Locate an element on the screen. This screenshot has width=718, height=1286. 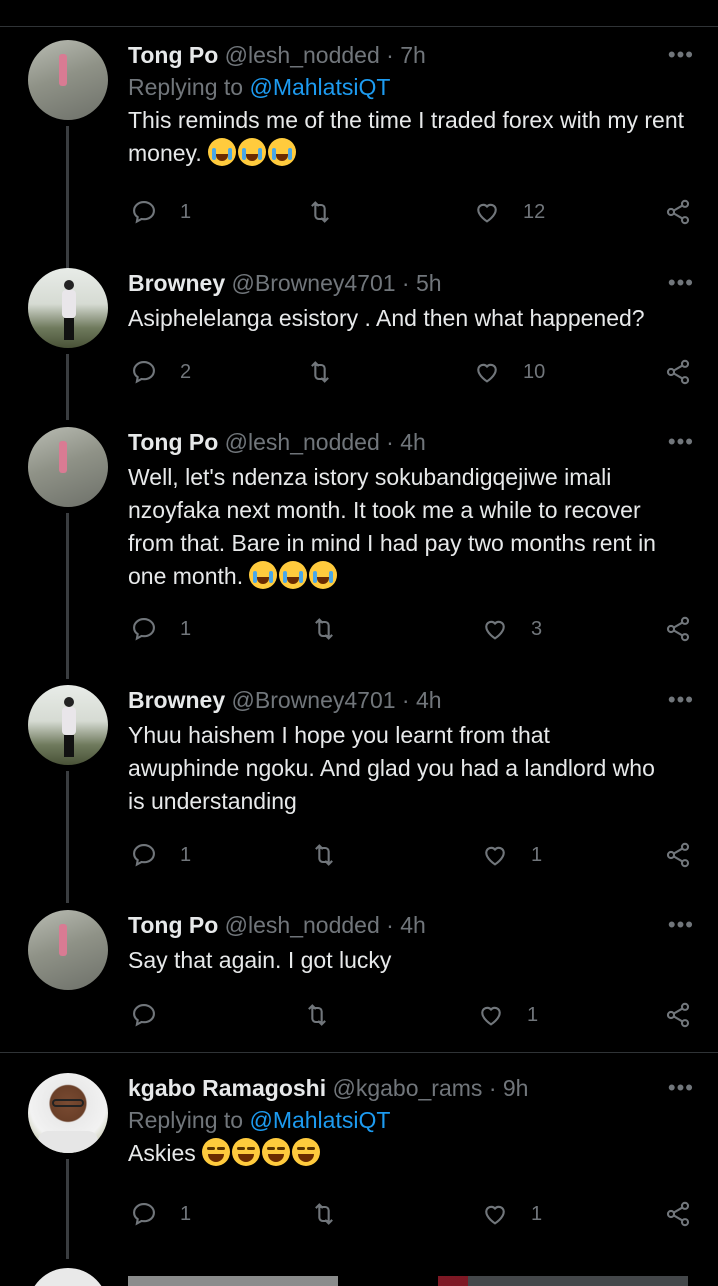
like-count: 3 is located at coordinates (537, 628).